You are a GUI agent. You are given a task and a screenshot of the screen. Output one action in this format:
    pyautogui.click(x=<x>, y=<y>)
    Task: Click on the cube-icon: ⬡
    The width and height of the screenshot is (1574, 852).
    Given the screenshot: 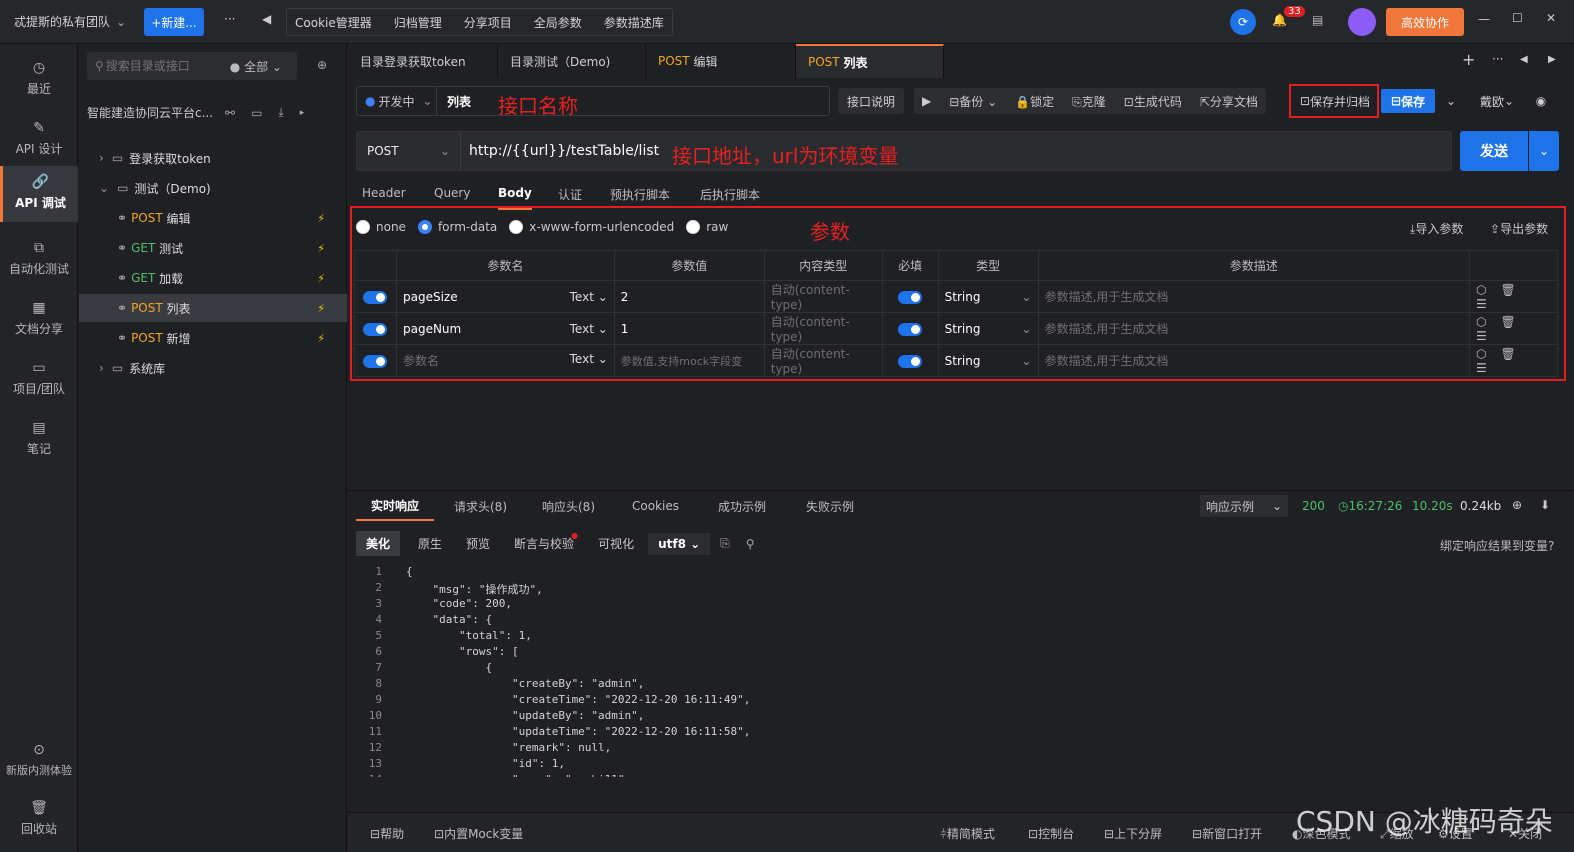 What is the action you would take?
    pyautogui.click(x=1488, y=290)
    